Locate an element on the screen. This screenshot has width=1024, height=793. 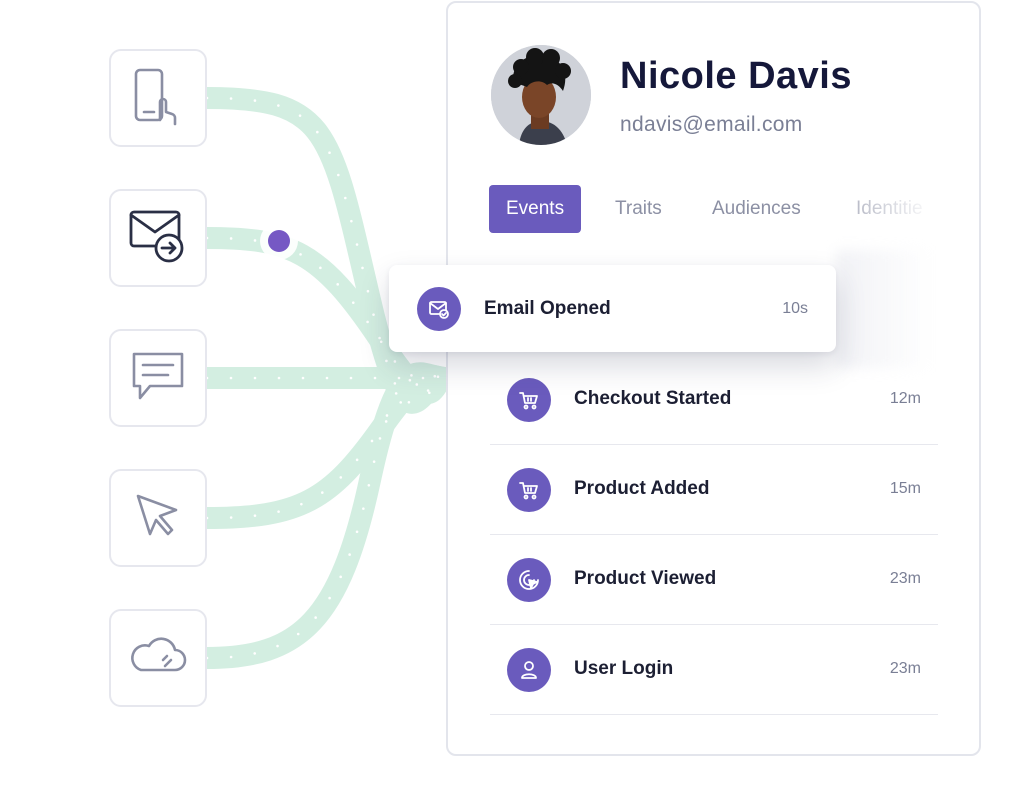
event-label: Email Opened is located at coordinates (547, 308).